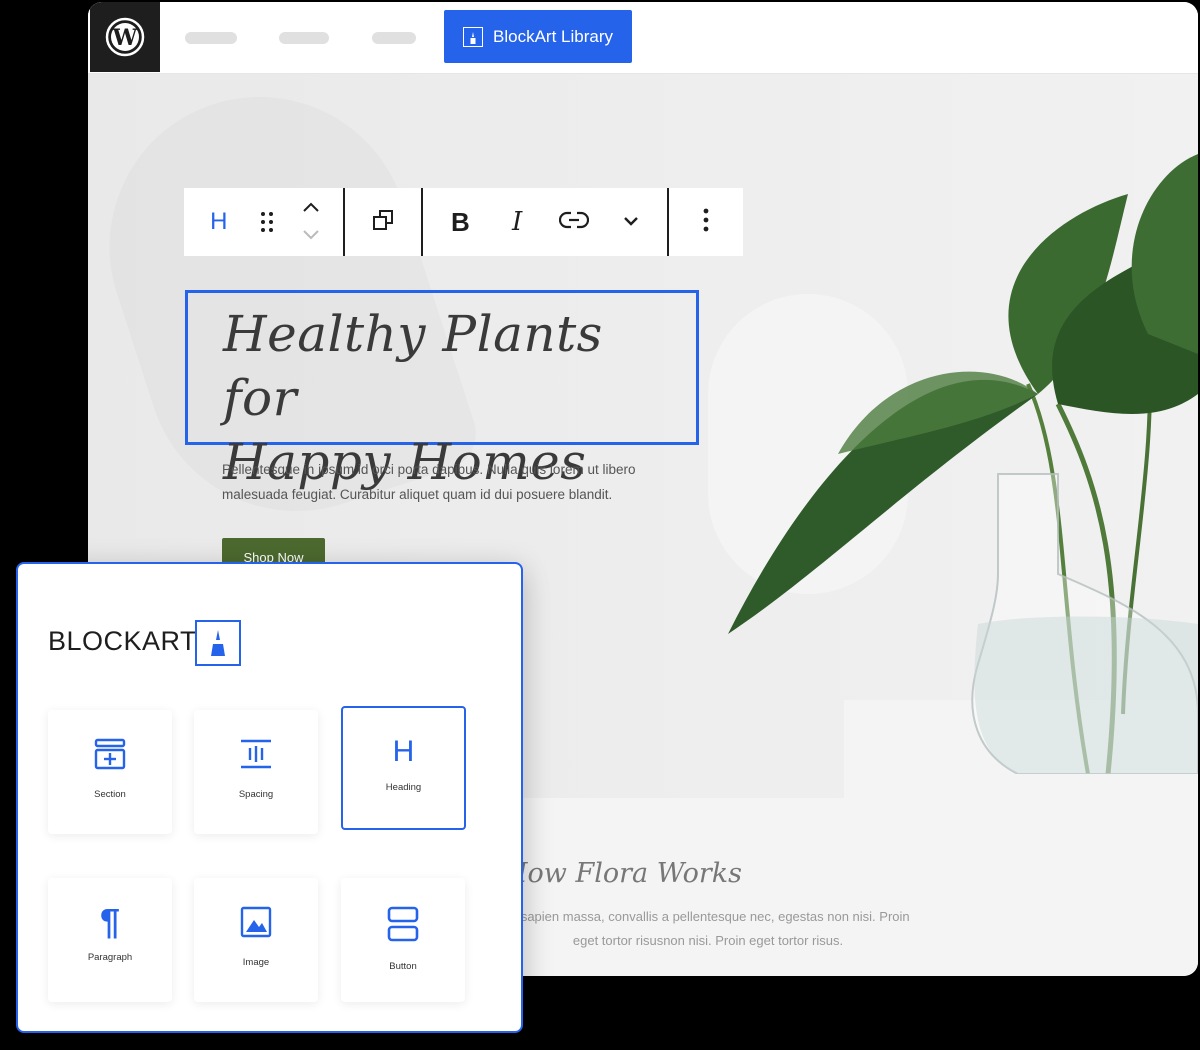 The width and height of the screenshot is (1200, 1050). I want to click on button-icon, so click(403, 926).